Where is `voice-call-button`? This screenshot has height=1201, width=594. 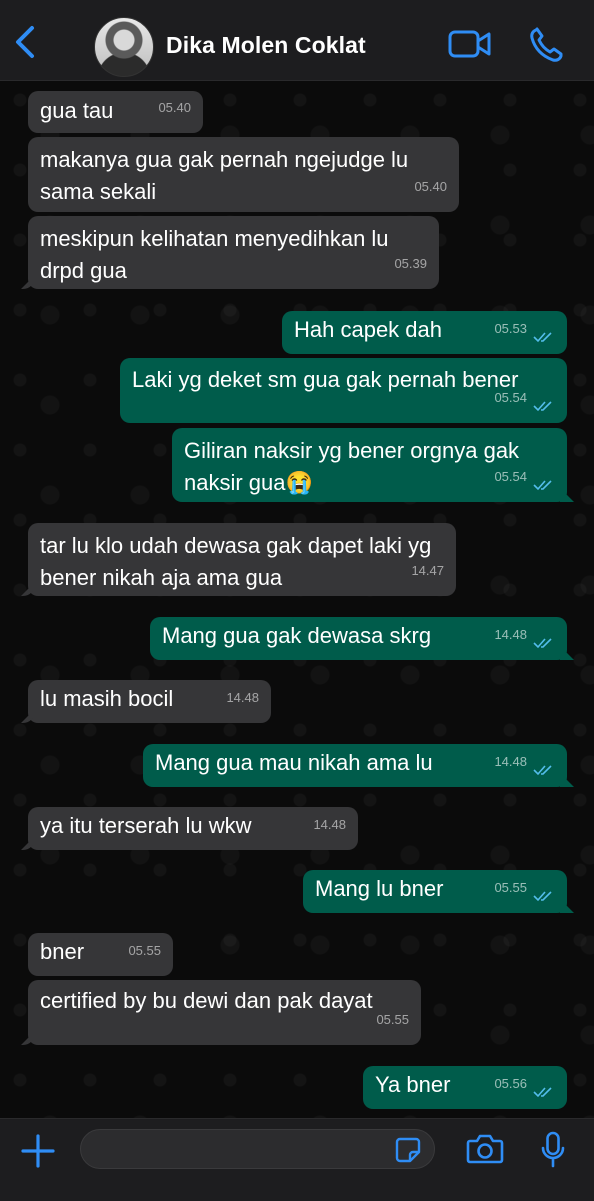
voice-call-button is located at coordinates (546, 45).